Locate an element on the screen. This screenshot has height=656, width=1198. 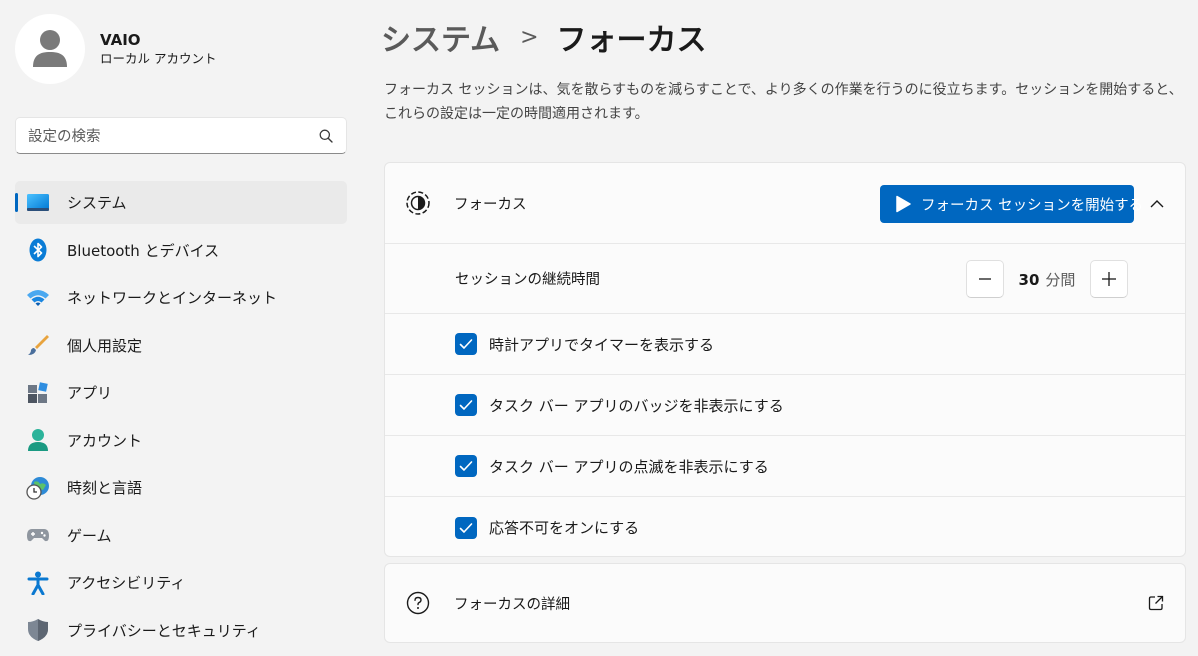
sidebar-item-label: ゲーム is located at coordinates (89, 535).